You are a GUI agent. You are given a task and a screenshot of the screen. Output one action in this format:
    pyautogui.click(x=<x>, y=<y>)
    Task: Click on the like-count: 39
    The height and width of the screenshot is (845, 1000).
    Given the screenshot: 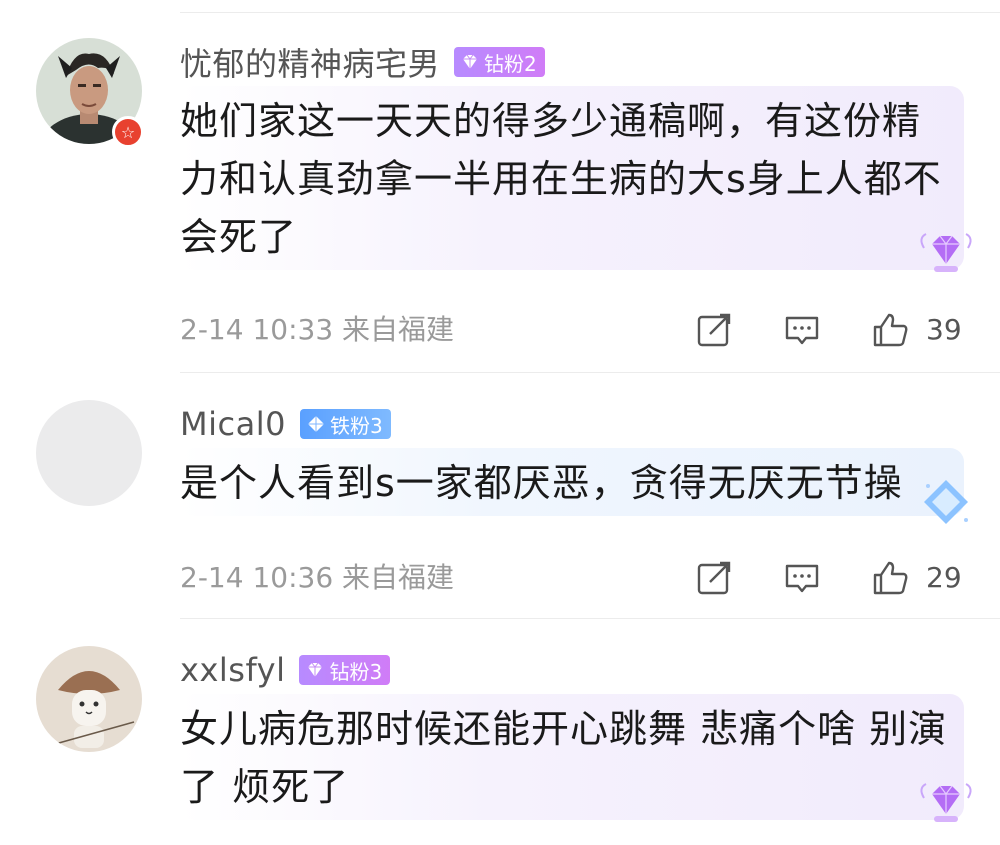 What is the action you would take?
    pyautogui.click(x=944, y=329)
    